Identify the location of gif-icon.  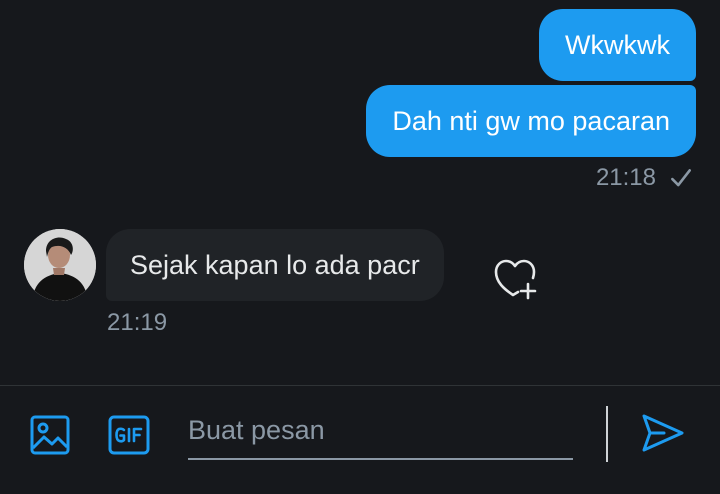
(129, 435).